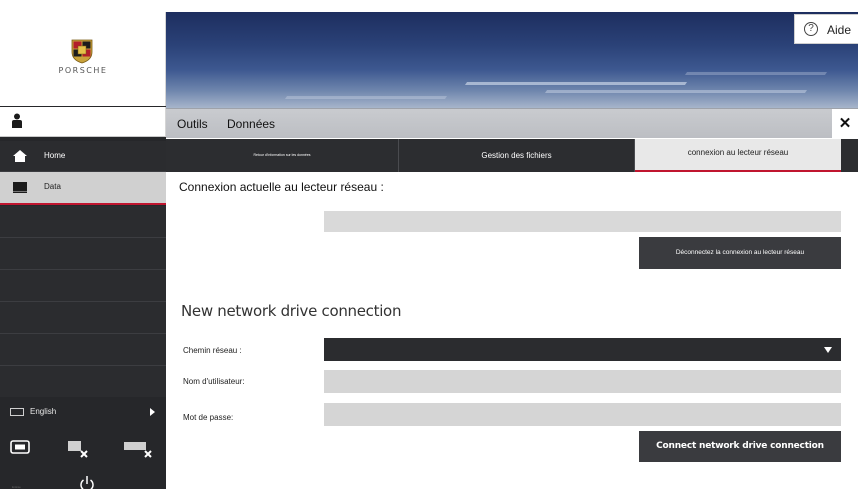 The height and width of the screenshot is (489, 858). I want to click on device-icons-row, so click(83, 450).